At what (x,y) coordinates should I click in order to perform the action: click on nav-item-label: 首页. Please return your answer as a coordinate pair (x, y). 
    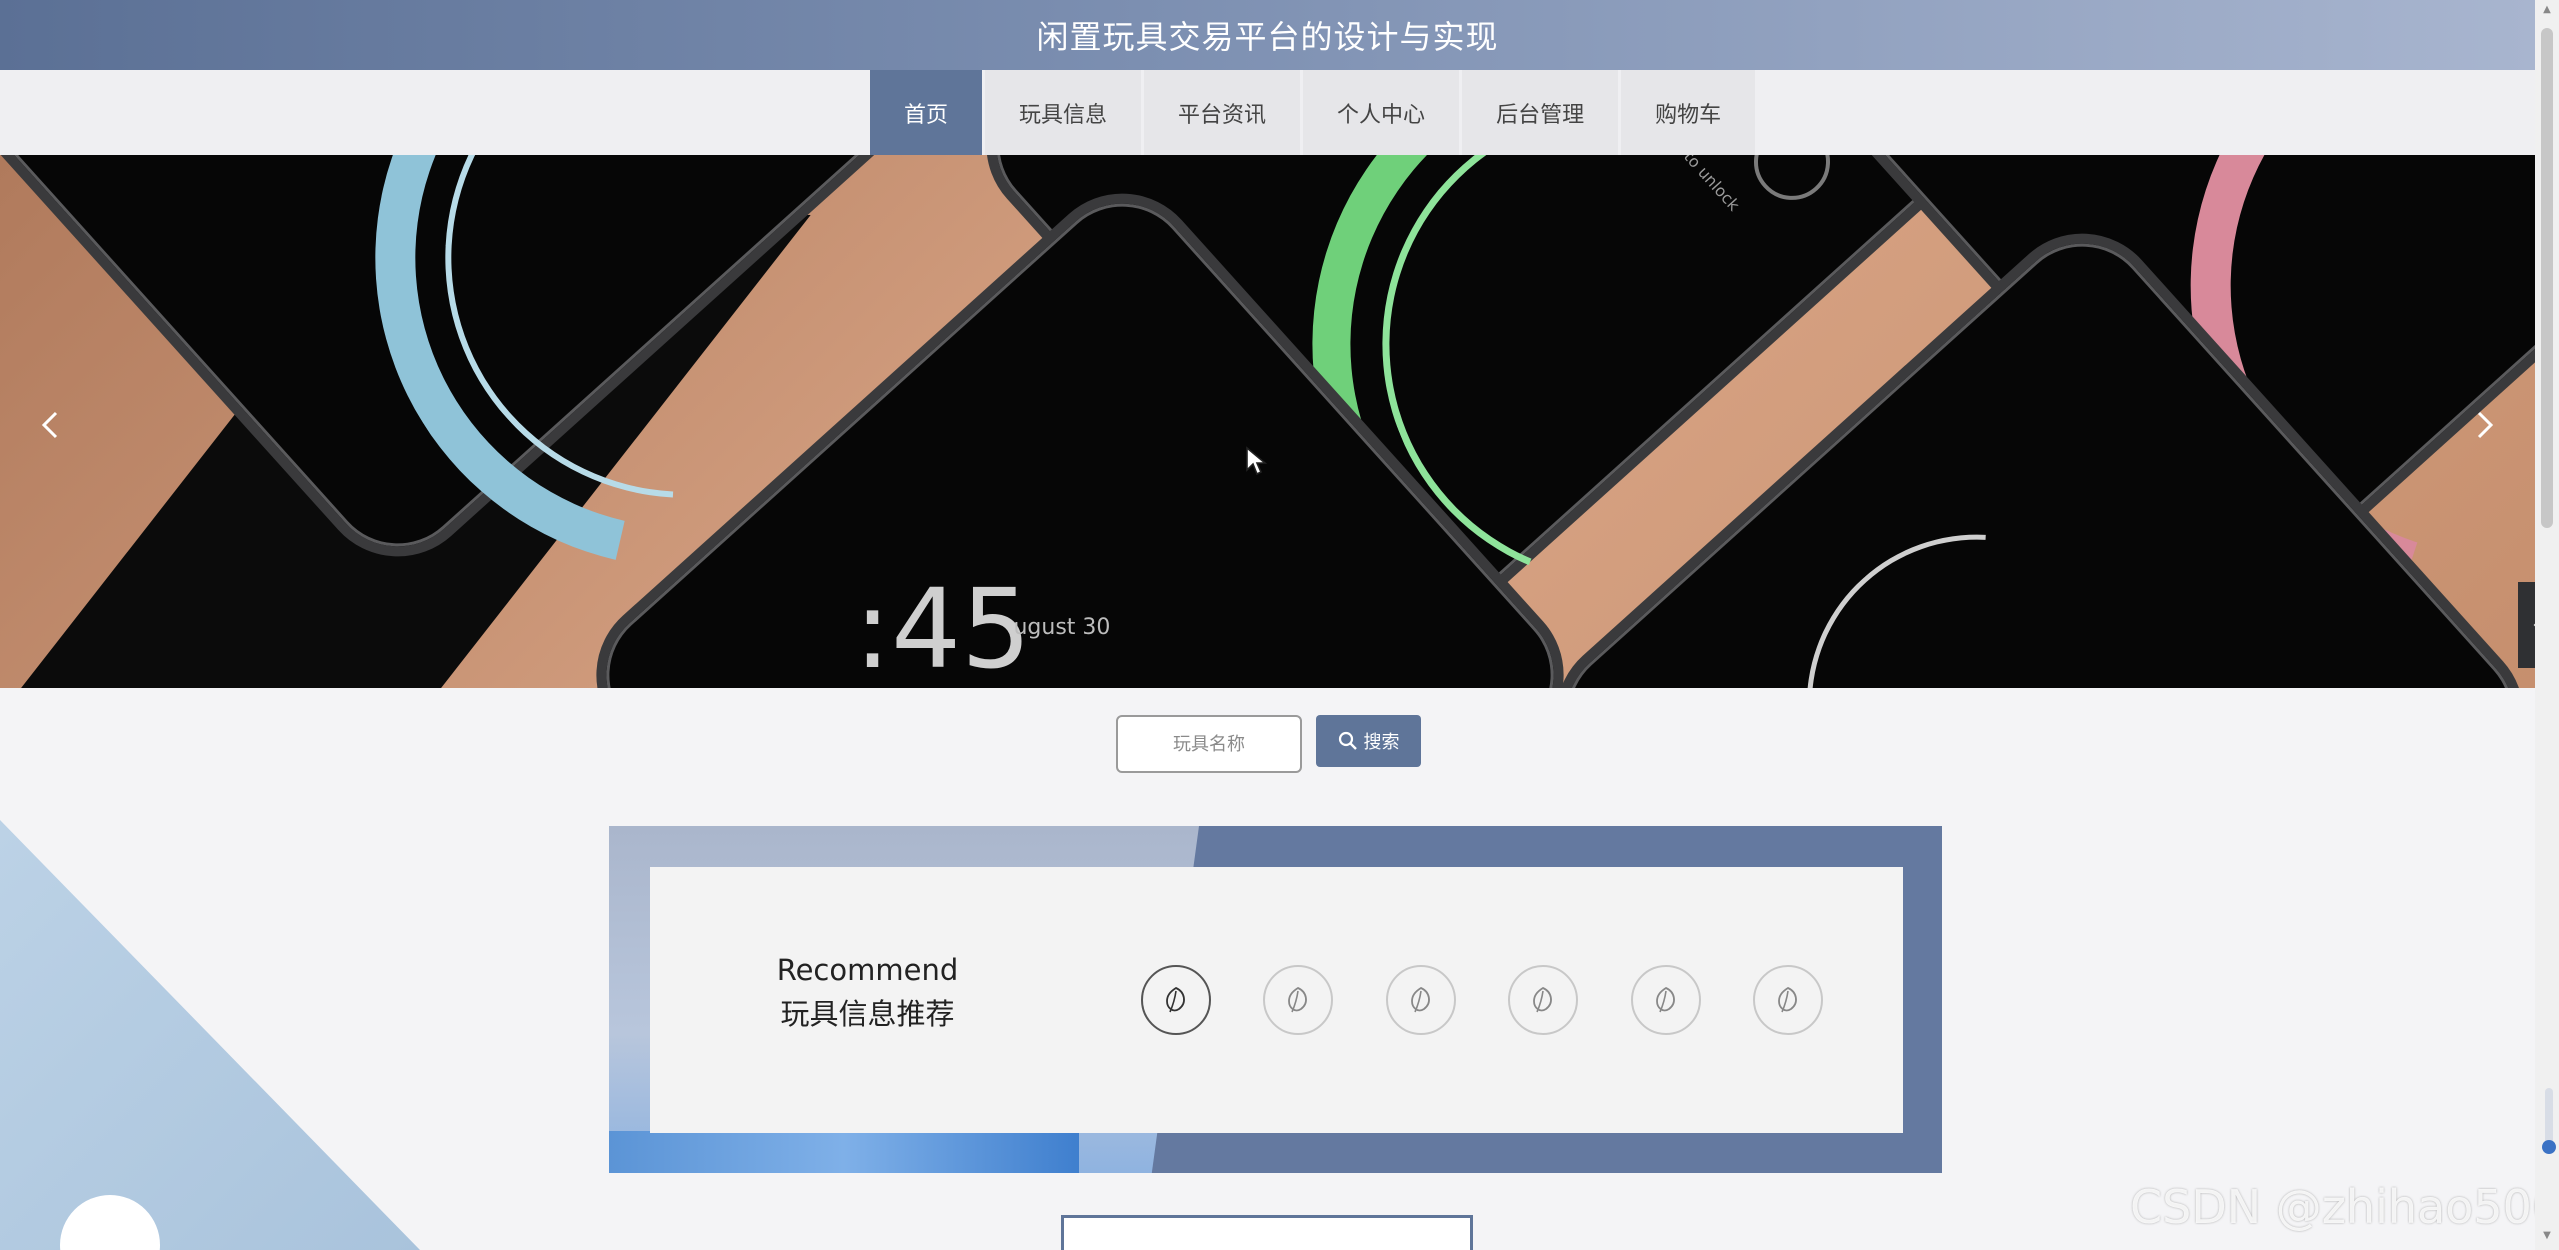
    Looking at the image, I should click on (926, 115).